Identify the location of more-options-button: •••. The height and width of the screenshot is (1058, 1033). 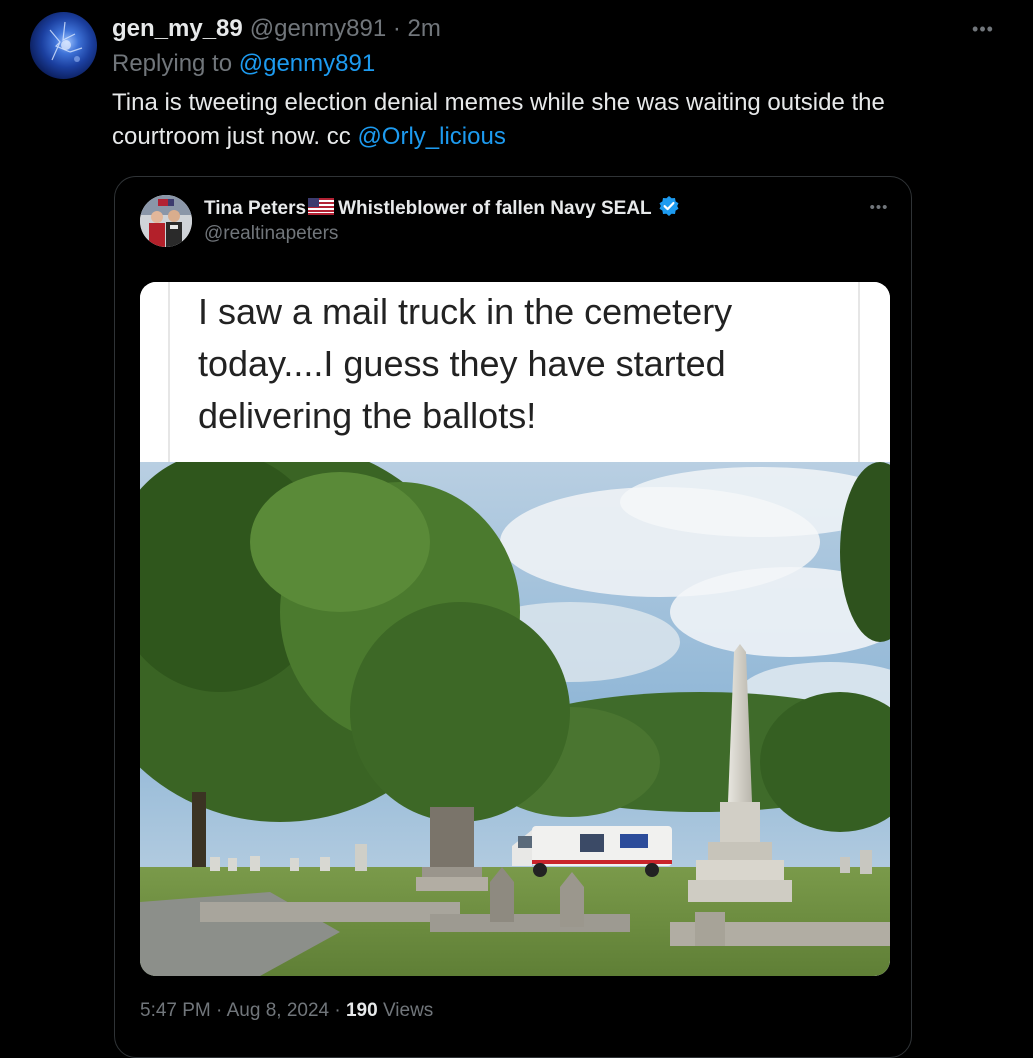
(983, 29).